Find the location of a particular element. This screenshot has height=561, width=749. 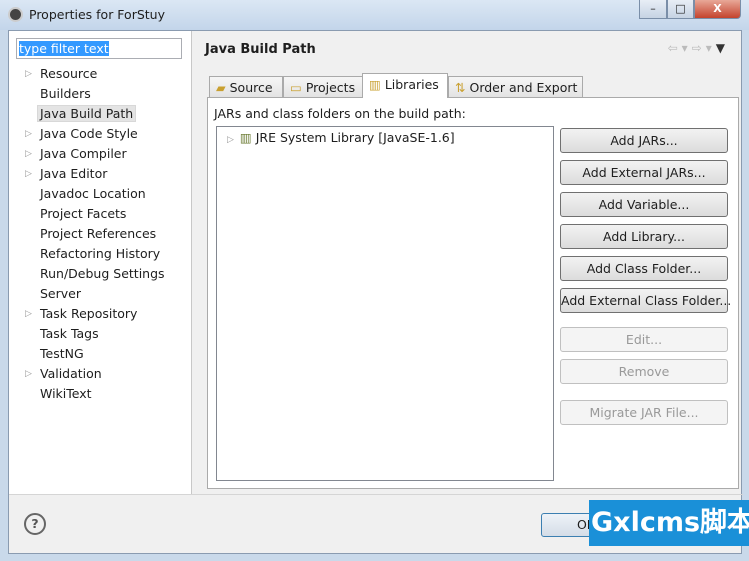

tree-item: Builders is located at coordinates (87, 94).